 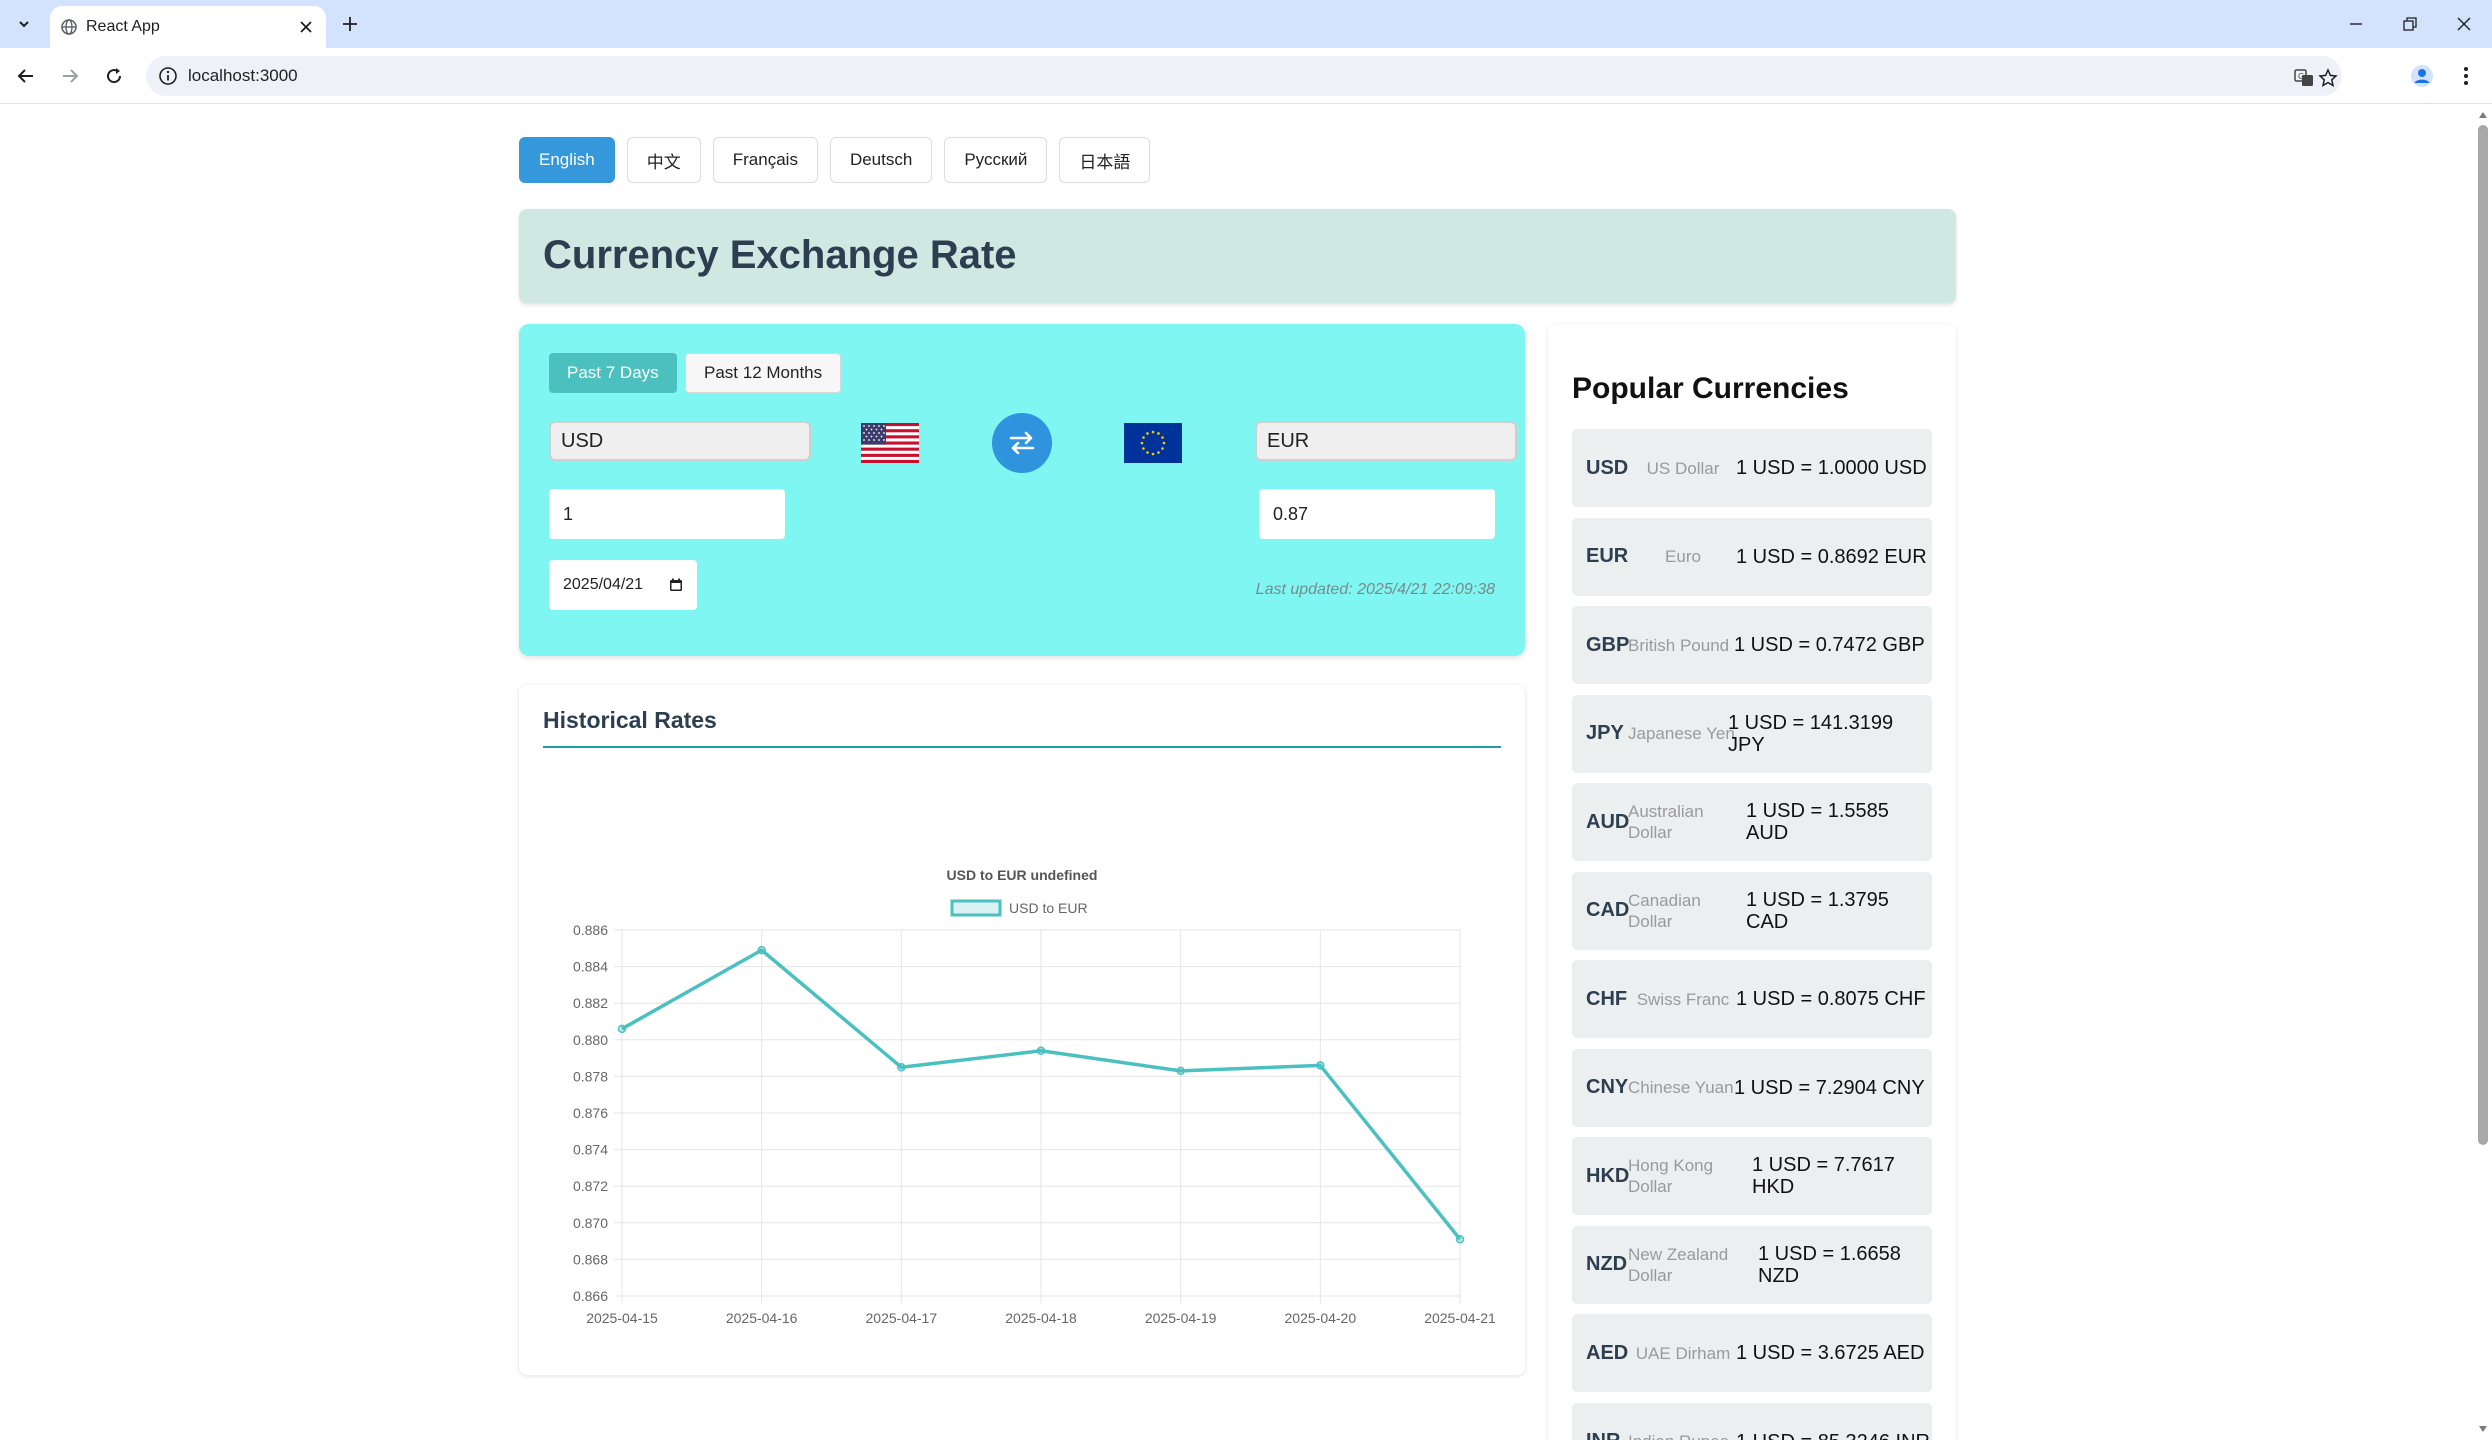 I want to click on currency-name: British Pound, so click(x=1679, y=645).